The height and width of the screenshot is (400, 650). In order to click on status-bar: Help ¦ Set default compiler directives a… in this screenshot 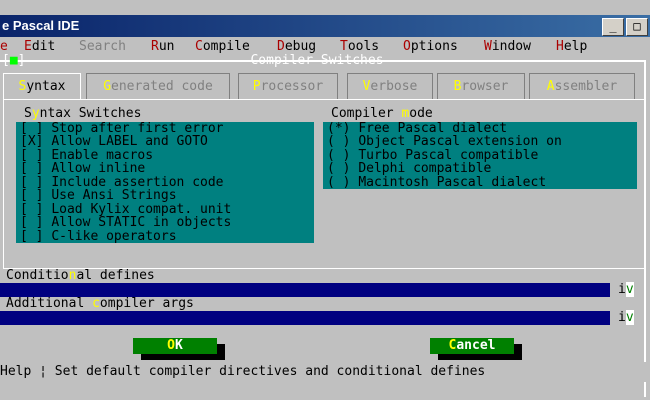, I will do `click(325, 372)`.